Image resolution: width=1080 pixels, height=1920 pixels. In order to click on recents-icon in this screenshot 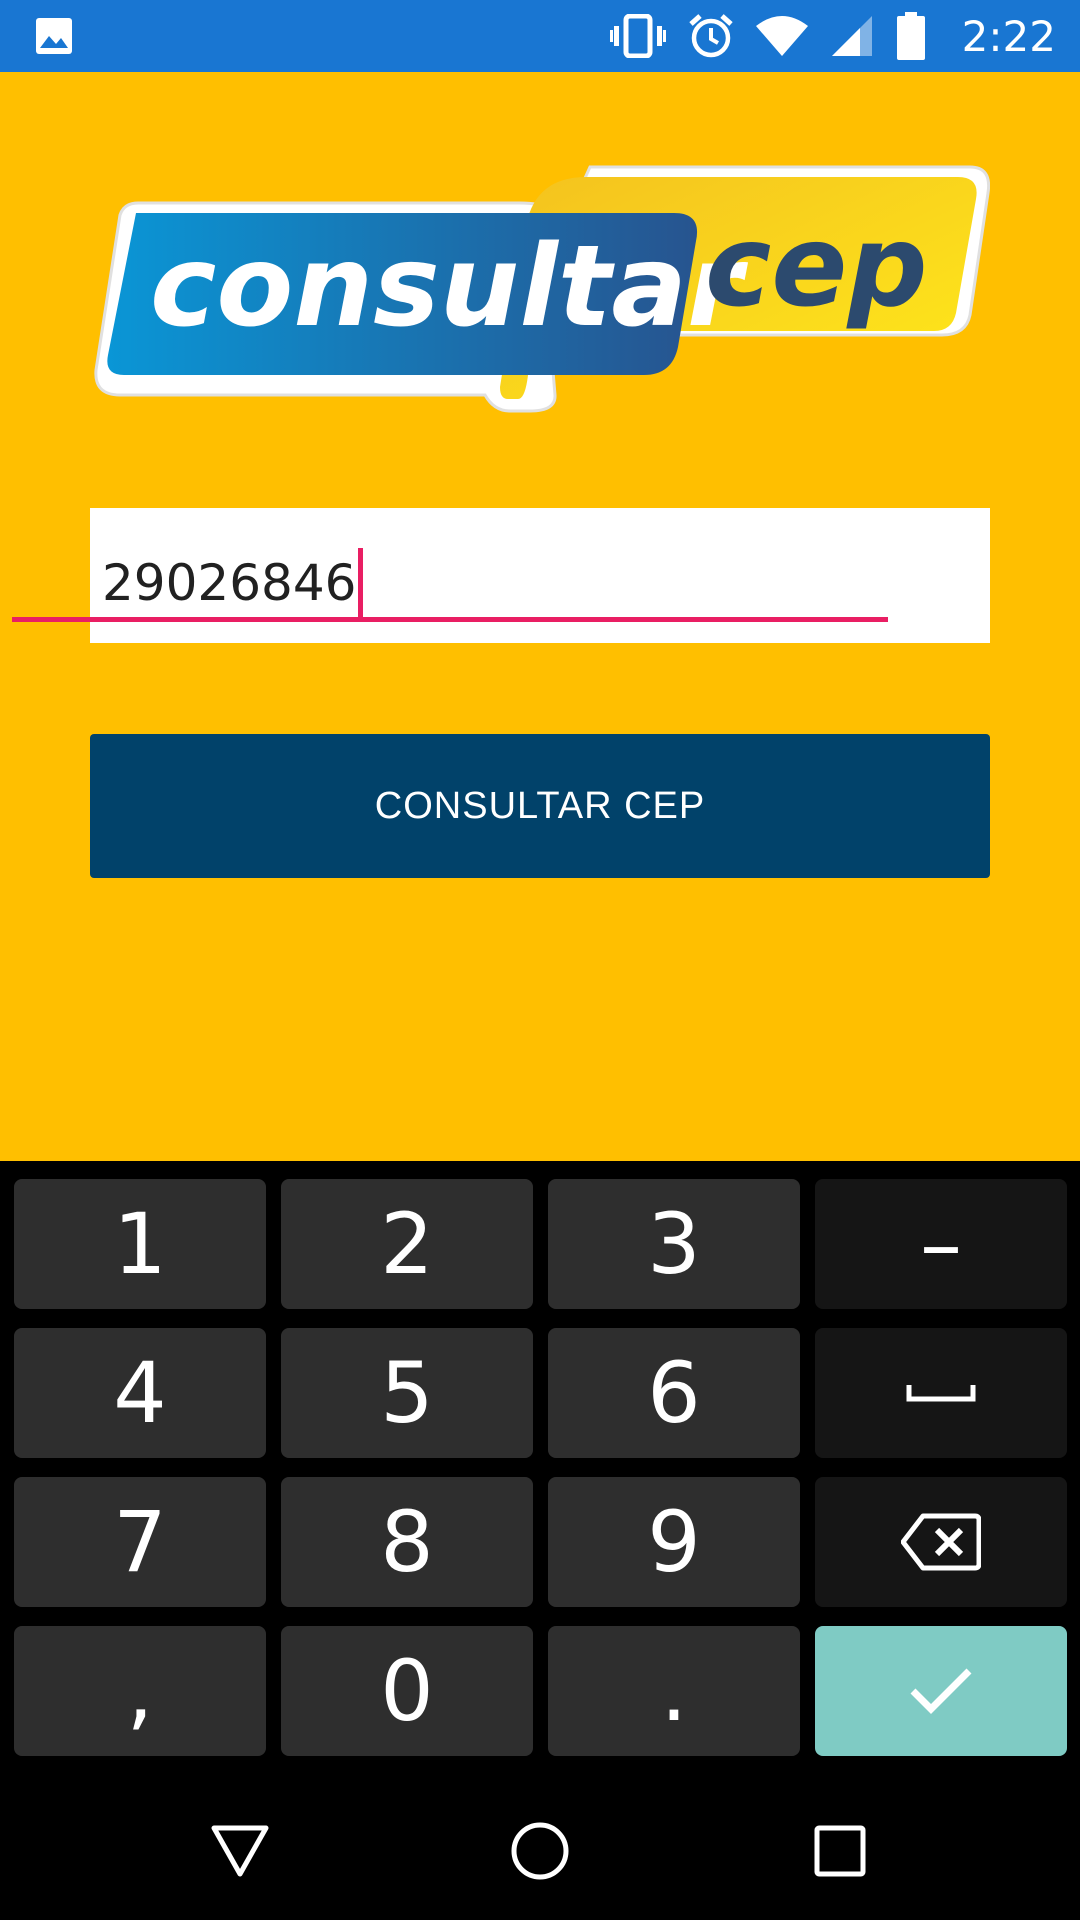, I will do `click(840, 1850)`.